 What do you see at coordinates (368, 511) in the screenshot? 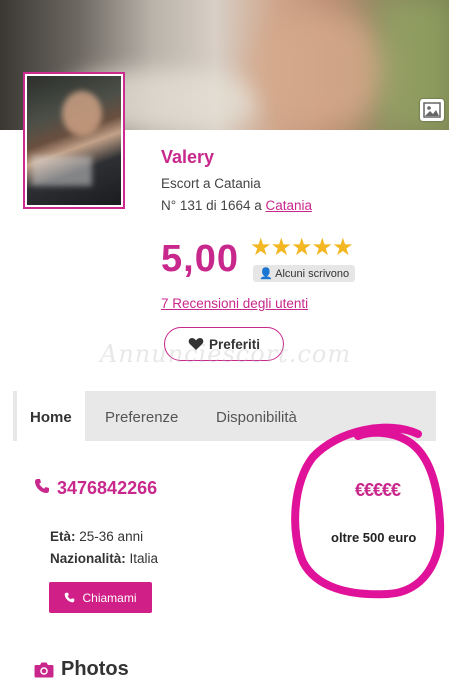
I see `annotation-circle` at bounding box center [368, 511].